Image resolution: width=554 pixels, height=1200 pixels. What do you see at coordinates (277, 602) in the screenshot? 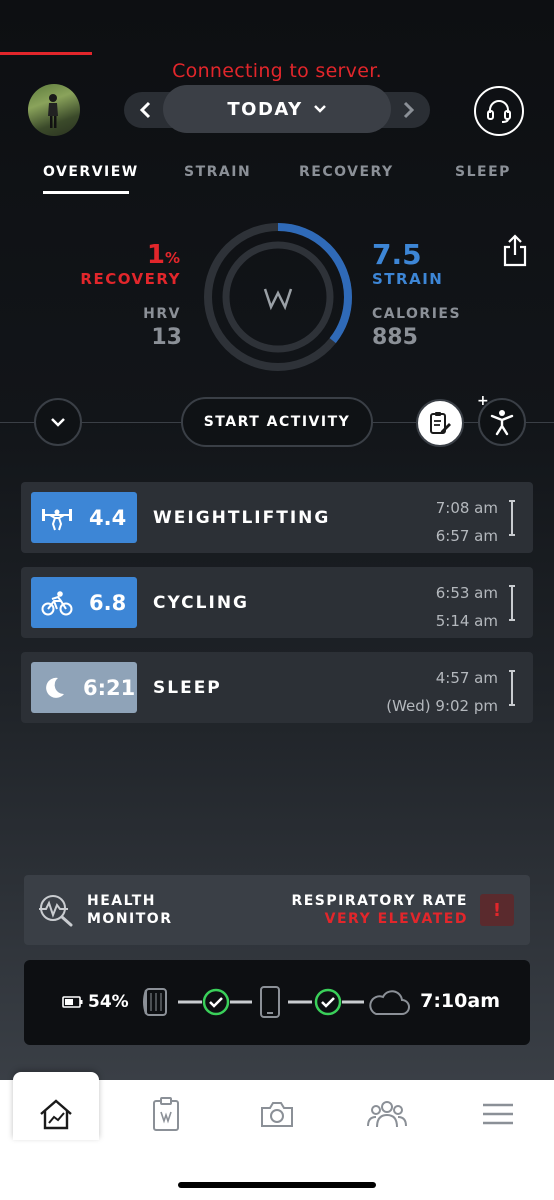
I see `activity-card-cycling: 6.8 CYCLING 6:53 am 5:14 am` at bounding box center [277, 602].